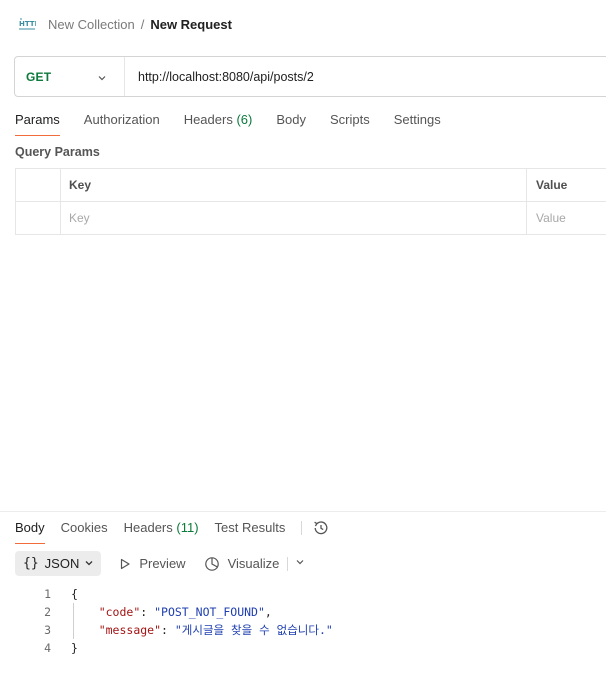 The width and height of the screenshot is (606, 696). I want to click on line-number: 2, so click(47, 612).